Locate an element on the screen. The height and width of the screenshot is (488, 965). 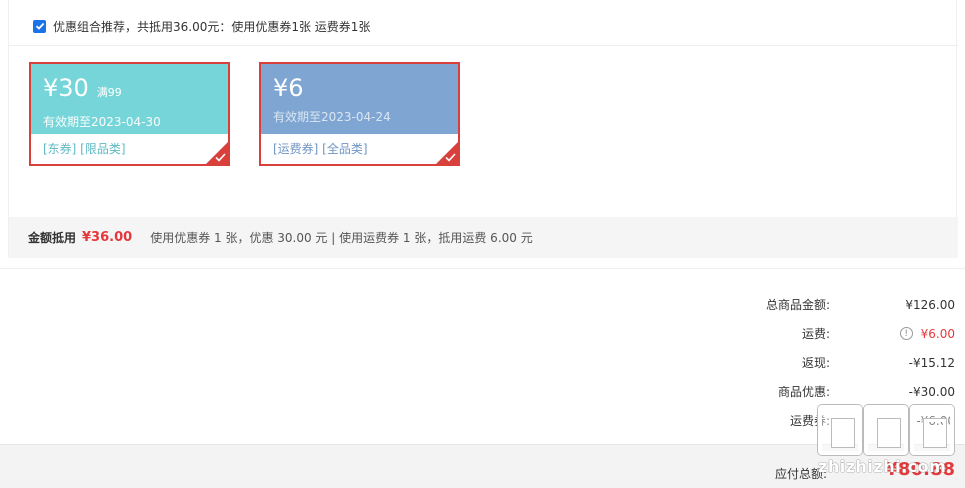
coupon-valid-date: 有效期至2023-04-24 is located at coordinates (332, 117).